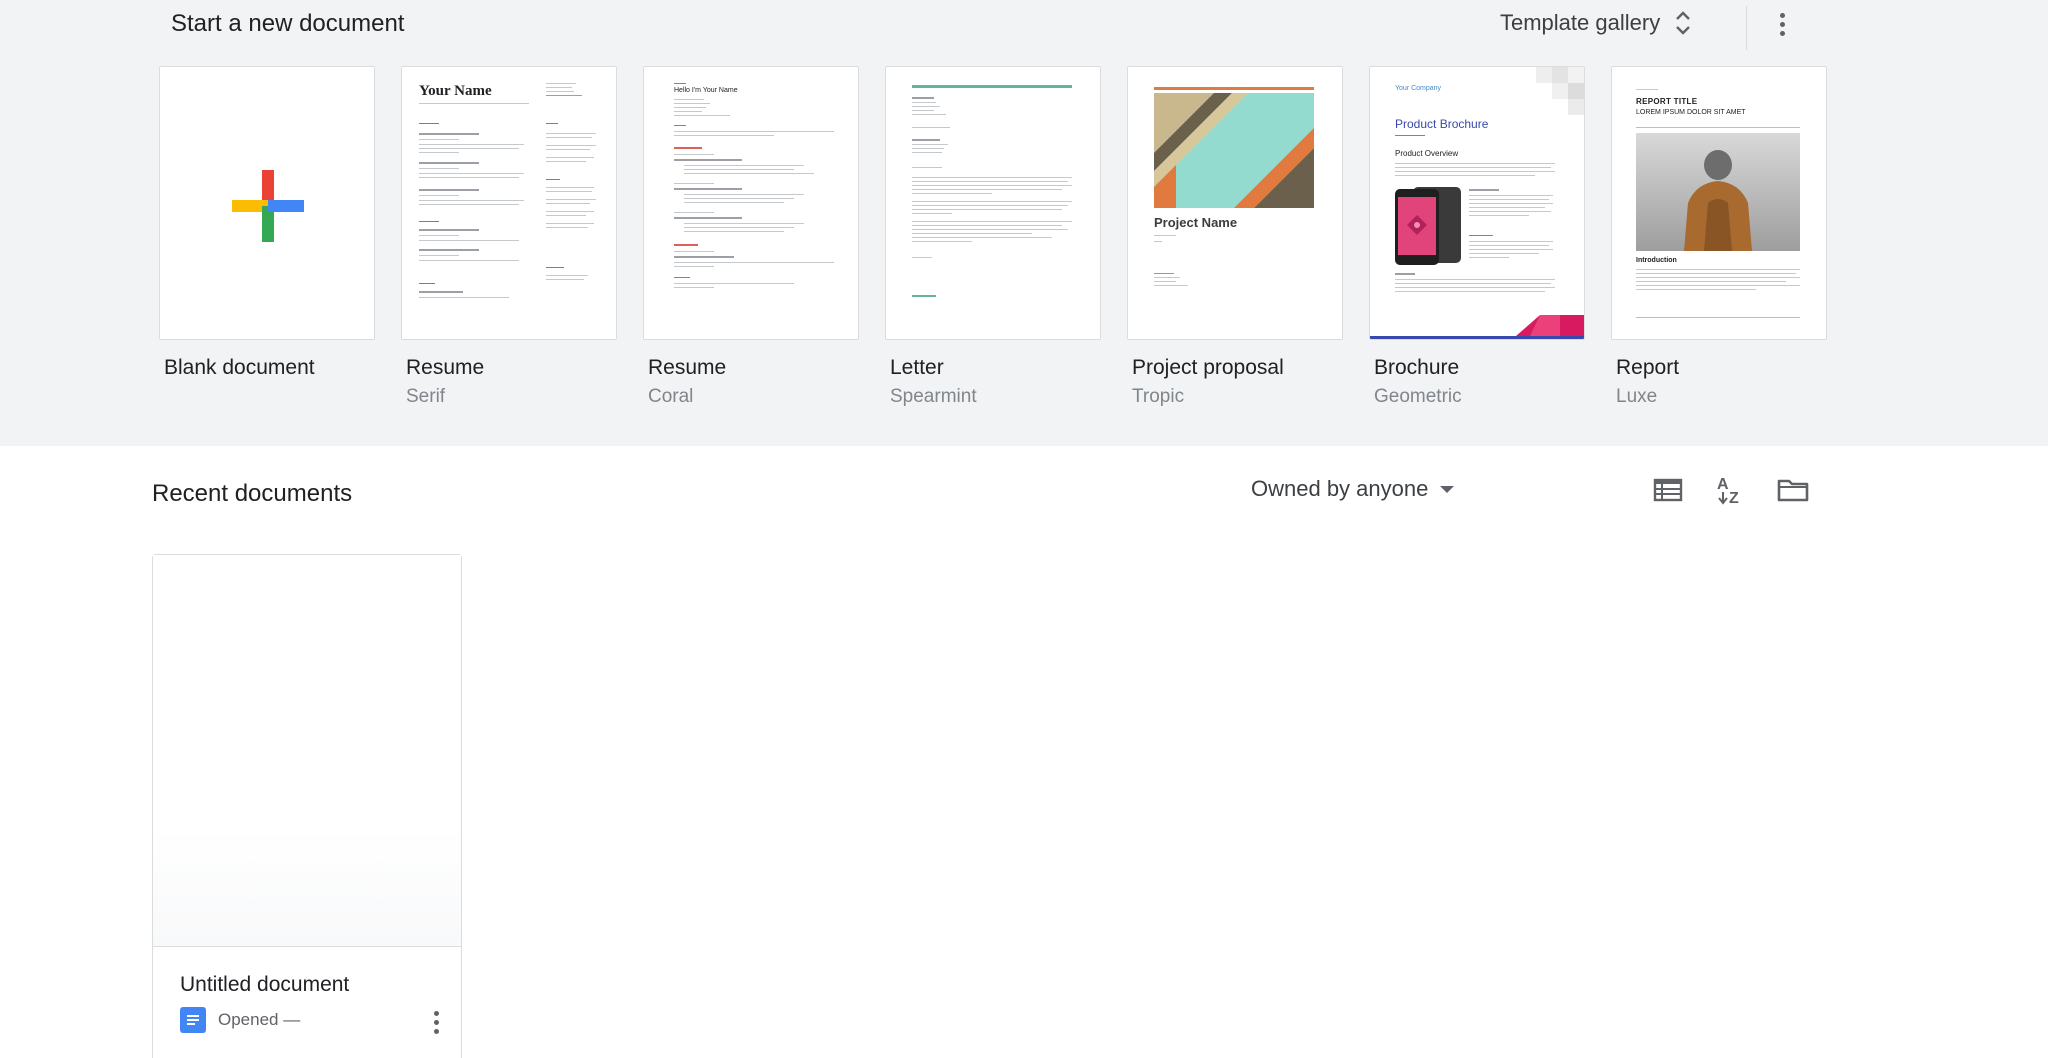  What do you see at coordinates (268, 206) in the screenshot?
I see `plus-icon` at bounding box center [268, 206].